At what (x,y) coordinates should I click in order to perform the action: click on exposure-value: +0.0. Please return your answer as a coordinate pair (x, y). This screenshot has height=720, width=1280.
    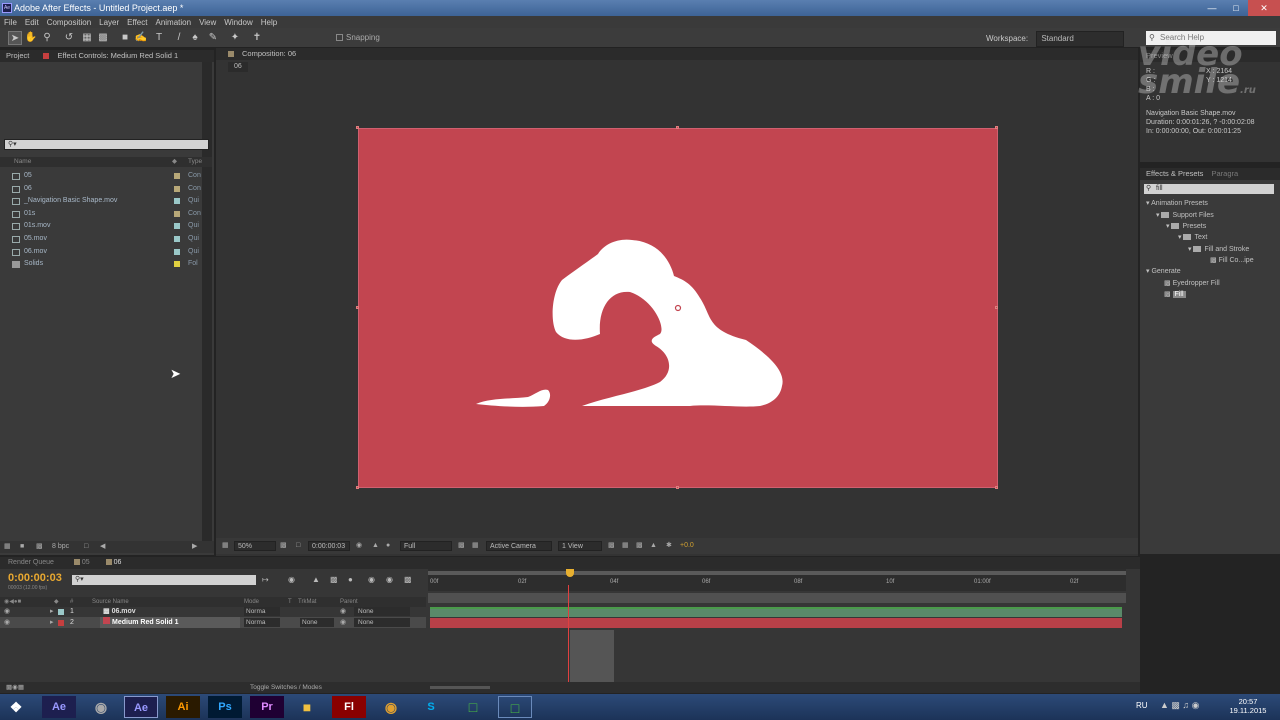
    Looking at the image, I should click on (687, 546).